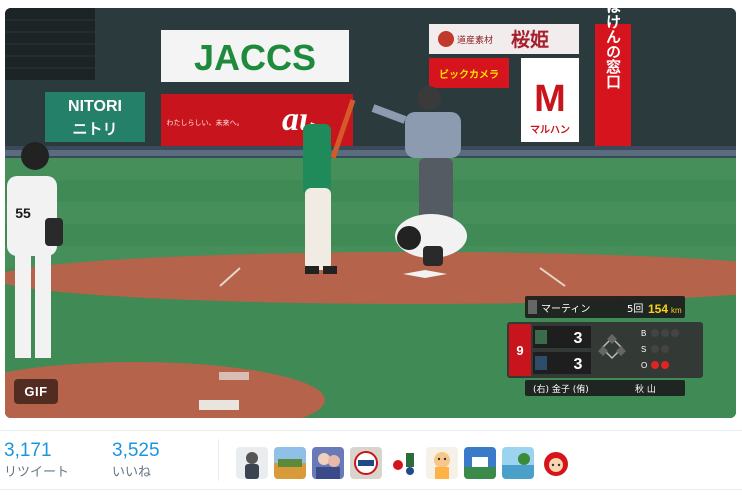 This screenshot has width=742, height=499. What do you see at coordinates (475, 40) in the screenshot?
I see `sakurahime-small-text: 道産素材` at bounding box center [475, 40].